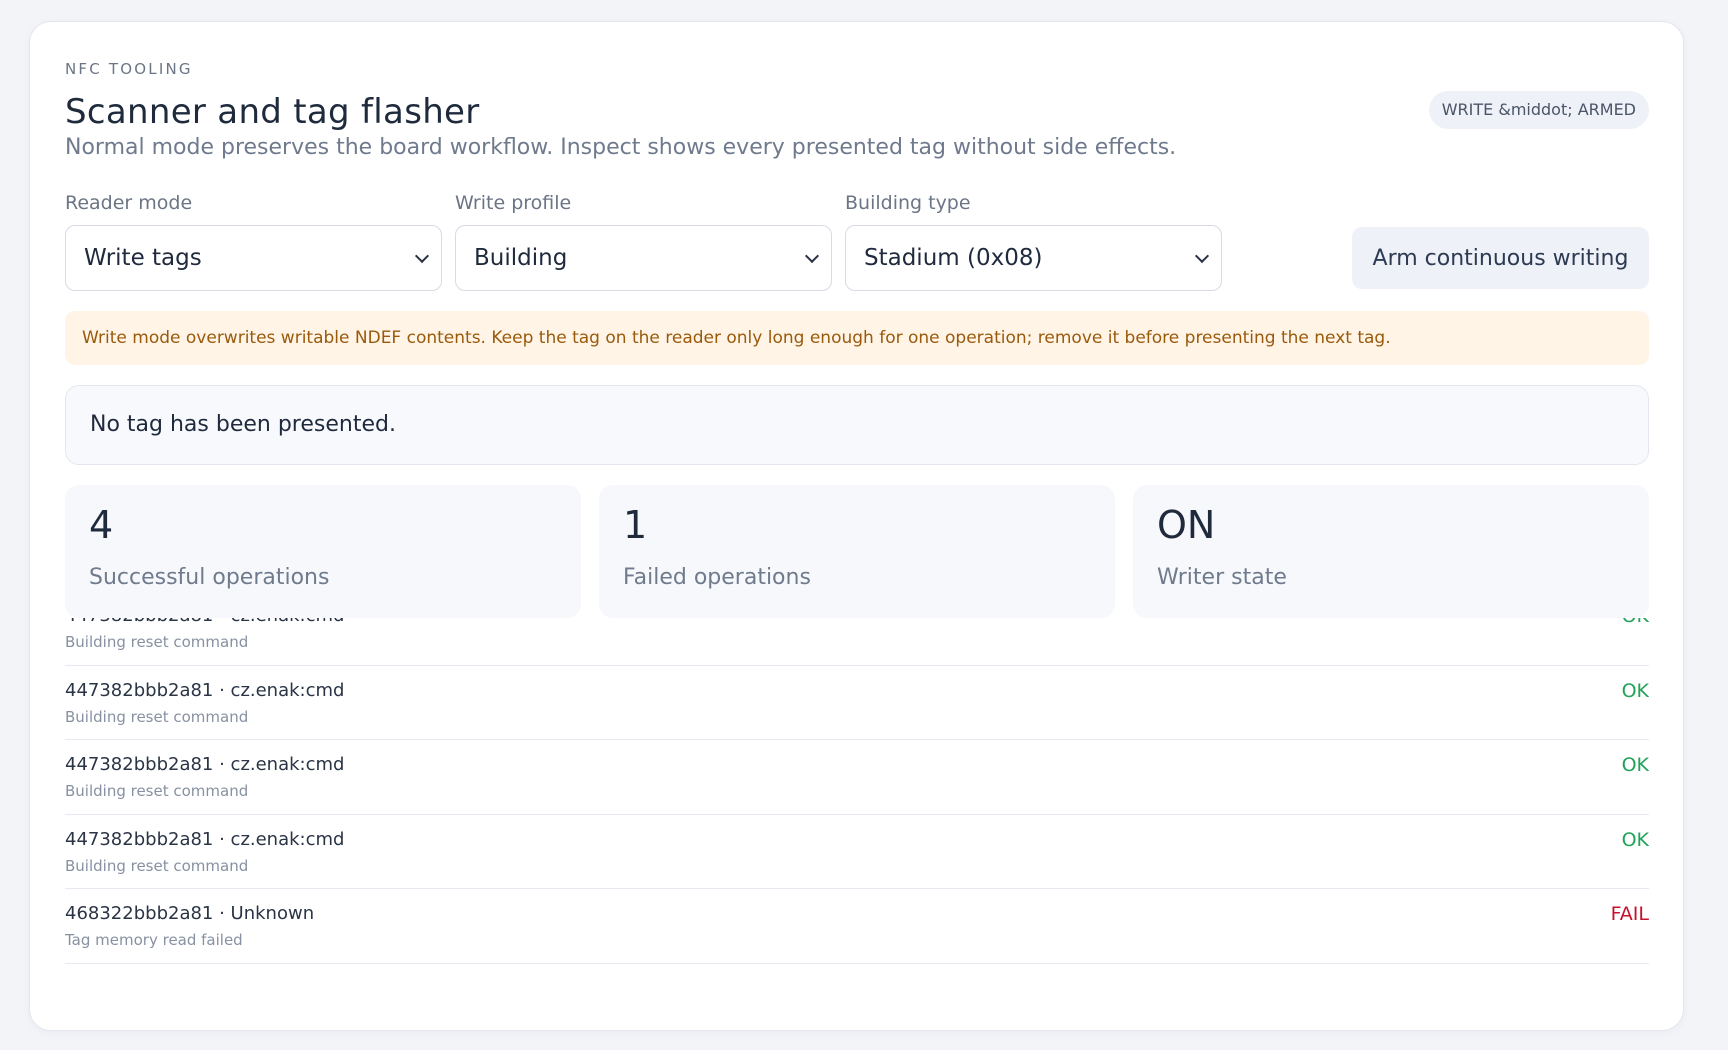  Describe the element at coordinates (1186, 525) in the screenshot. I see `stat-value: ON` at that location.